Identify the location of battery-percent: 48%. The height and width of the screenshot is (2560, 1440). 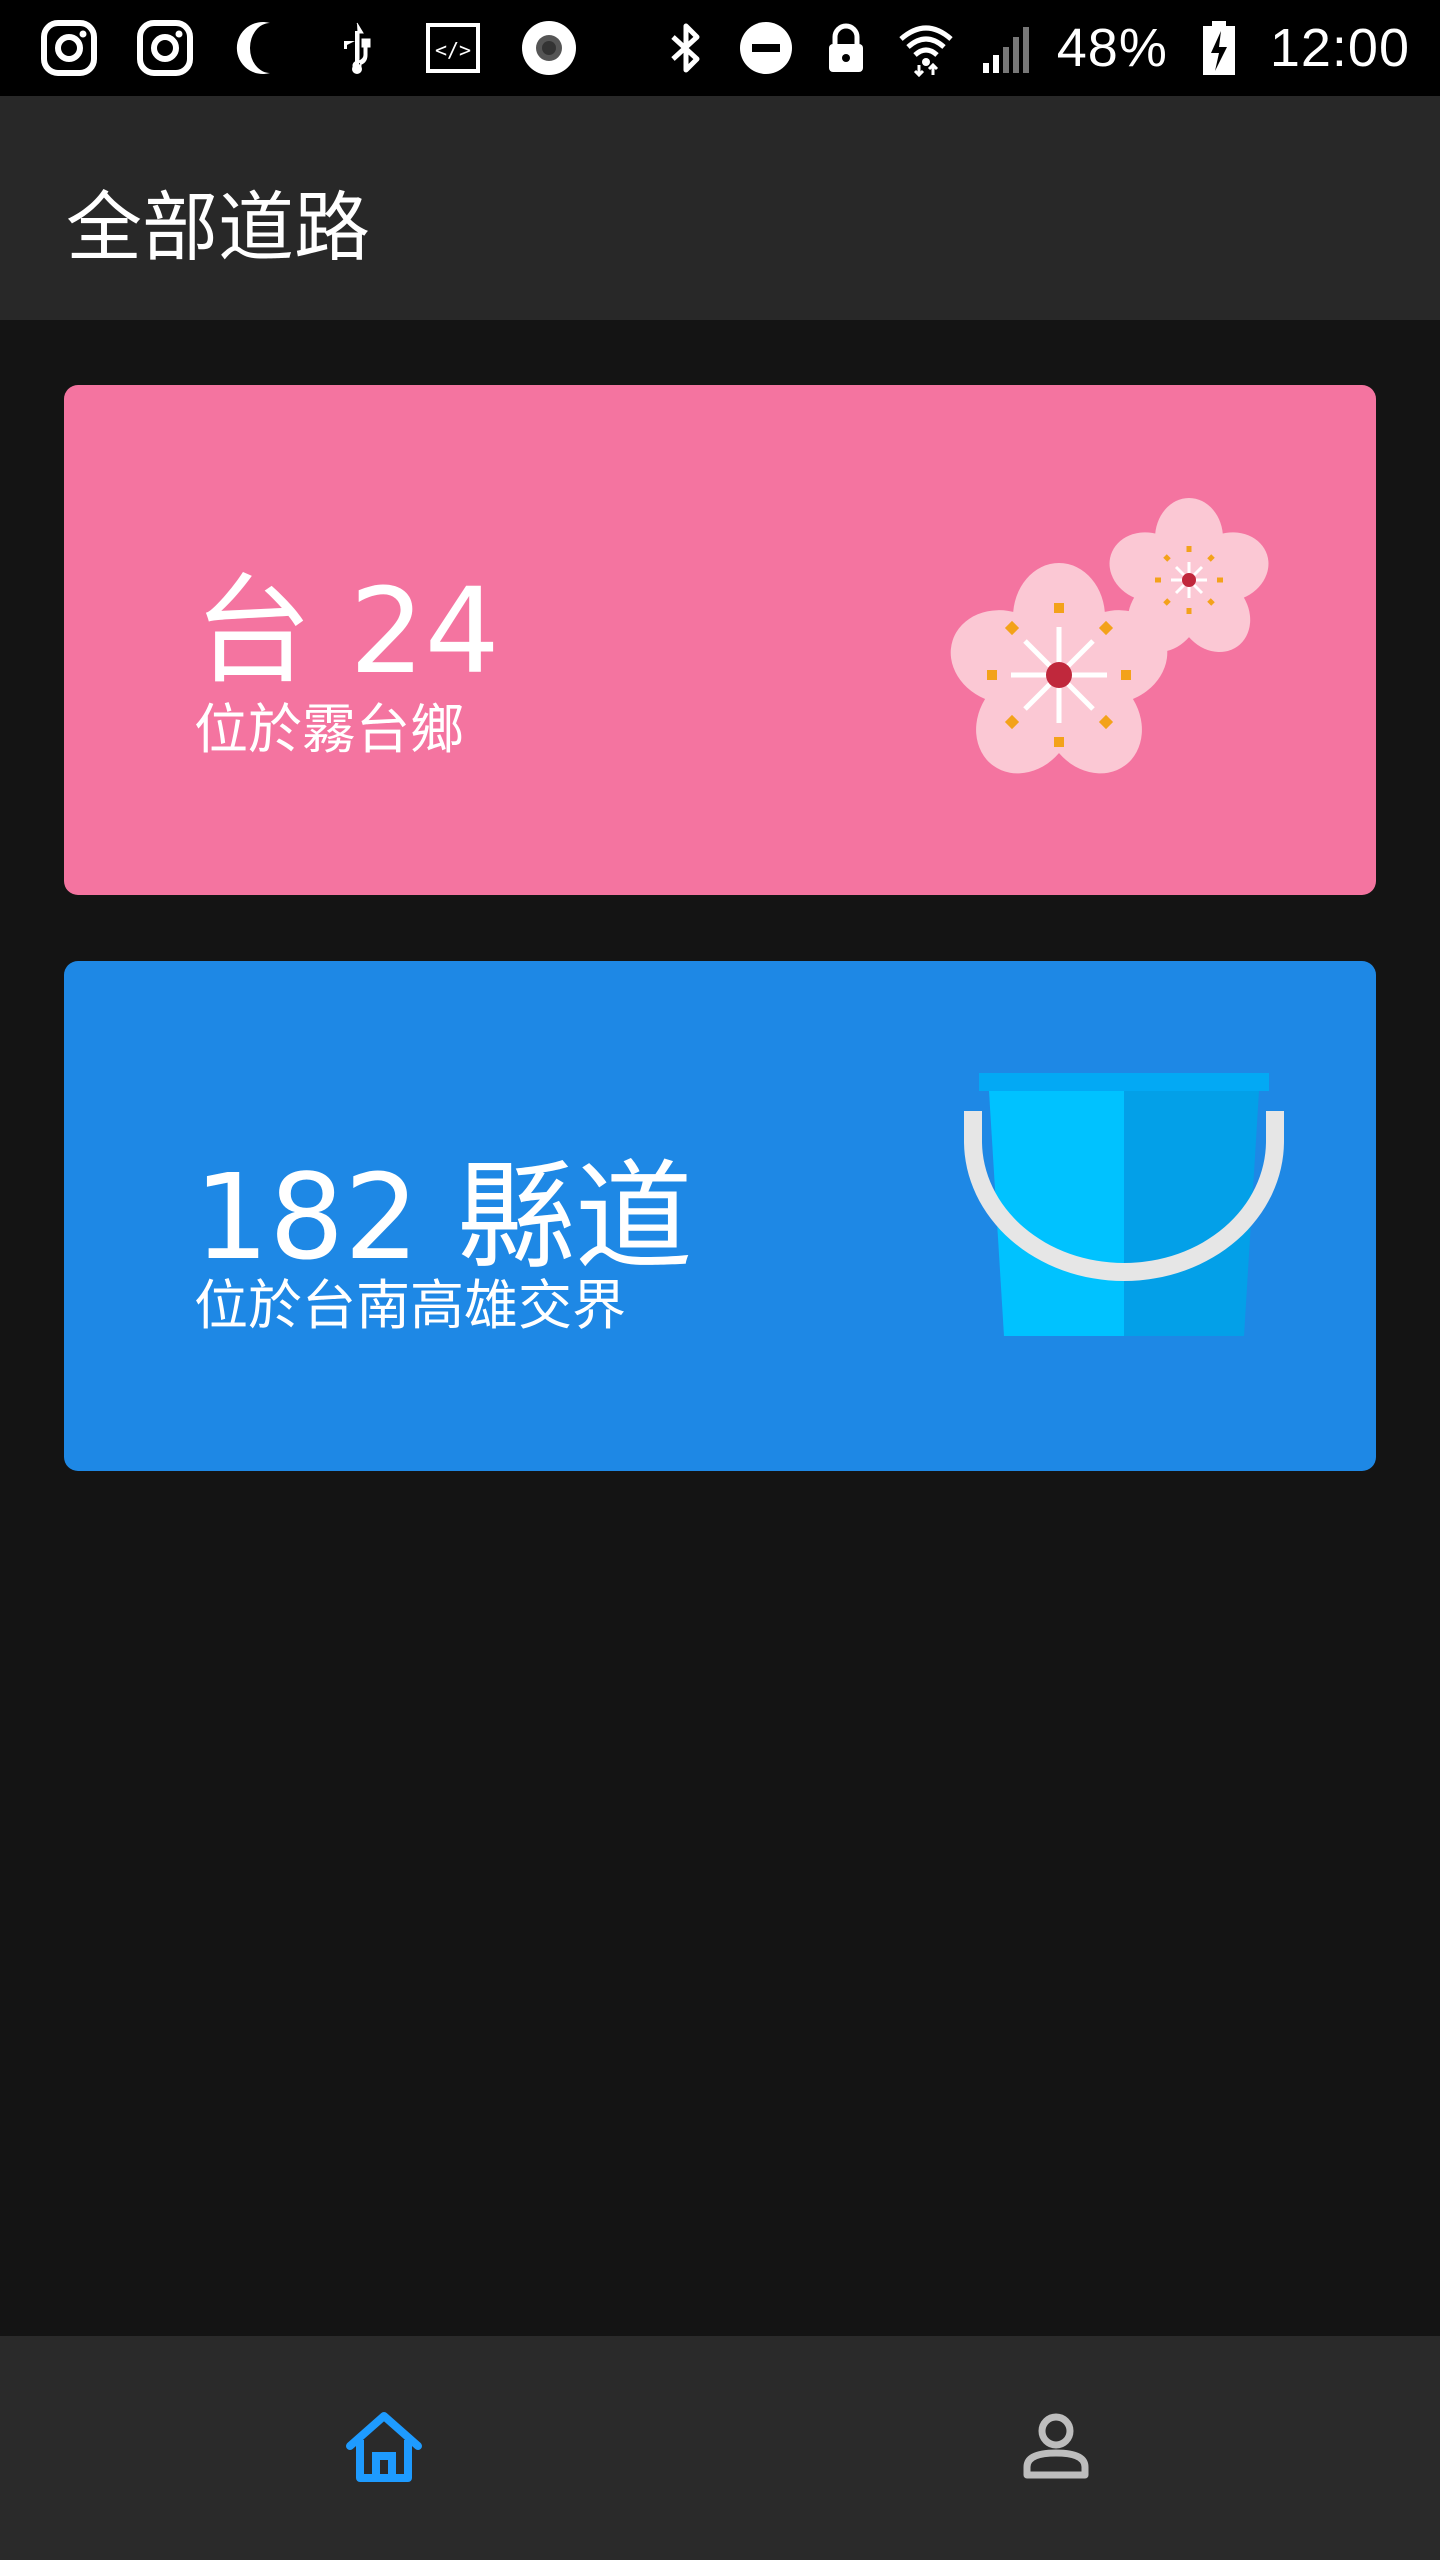
(1112, 48).